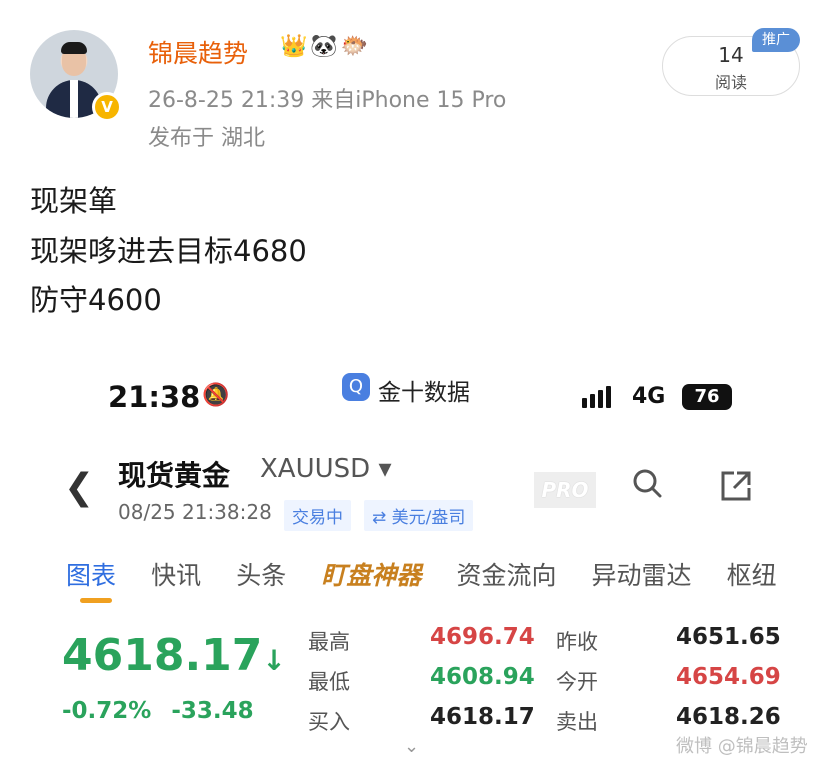  I want to click on muted-bell-icon: 🔕, so click(216, 395).